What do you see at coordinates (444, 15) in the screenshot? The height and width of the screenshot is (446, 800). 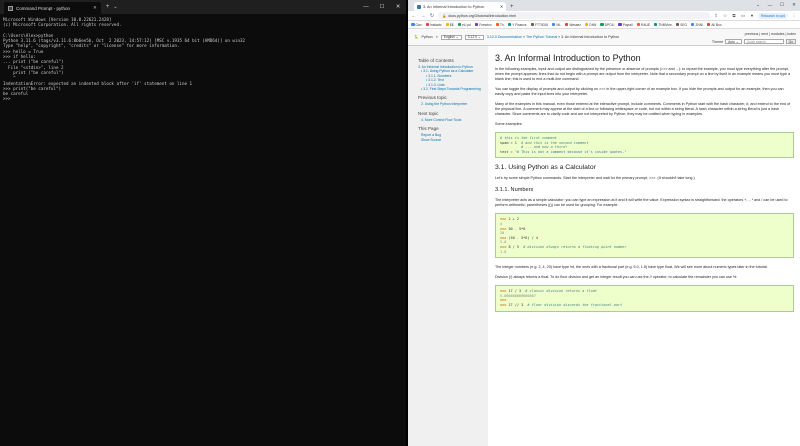 I see `lock-icon: 🔒` at bounding box center [444, 15].